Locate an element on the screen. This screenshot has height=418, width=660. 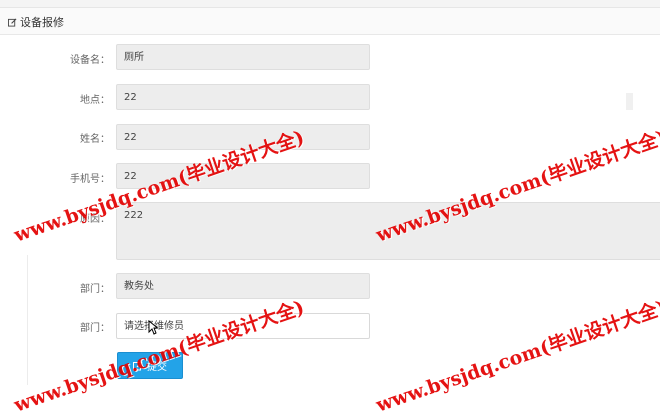
edit-icon is located at coordinates (12, 22).